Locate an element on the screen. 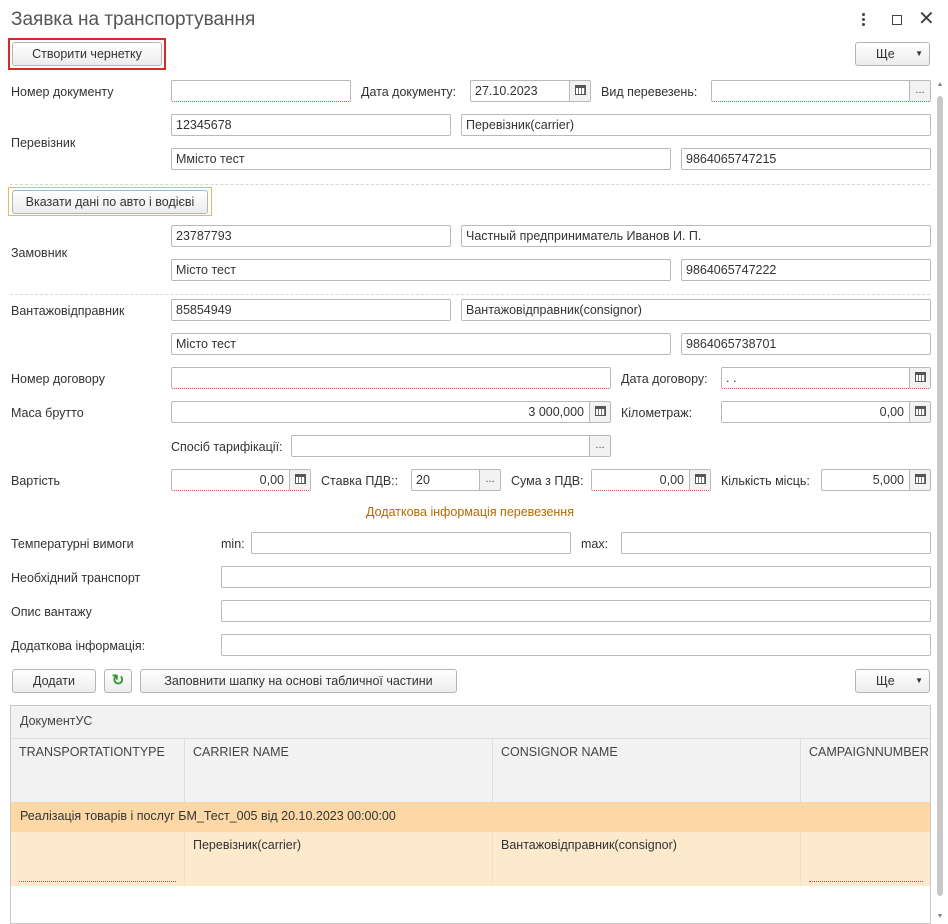 Image resolution: width=948 pixels, height=924 pixels. doc-number-input is located at coordinates (261, 91).